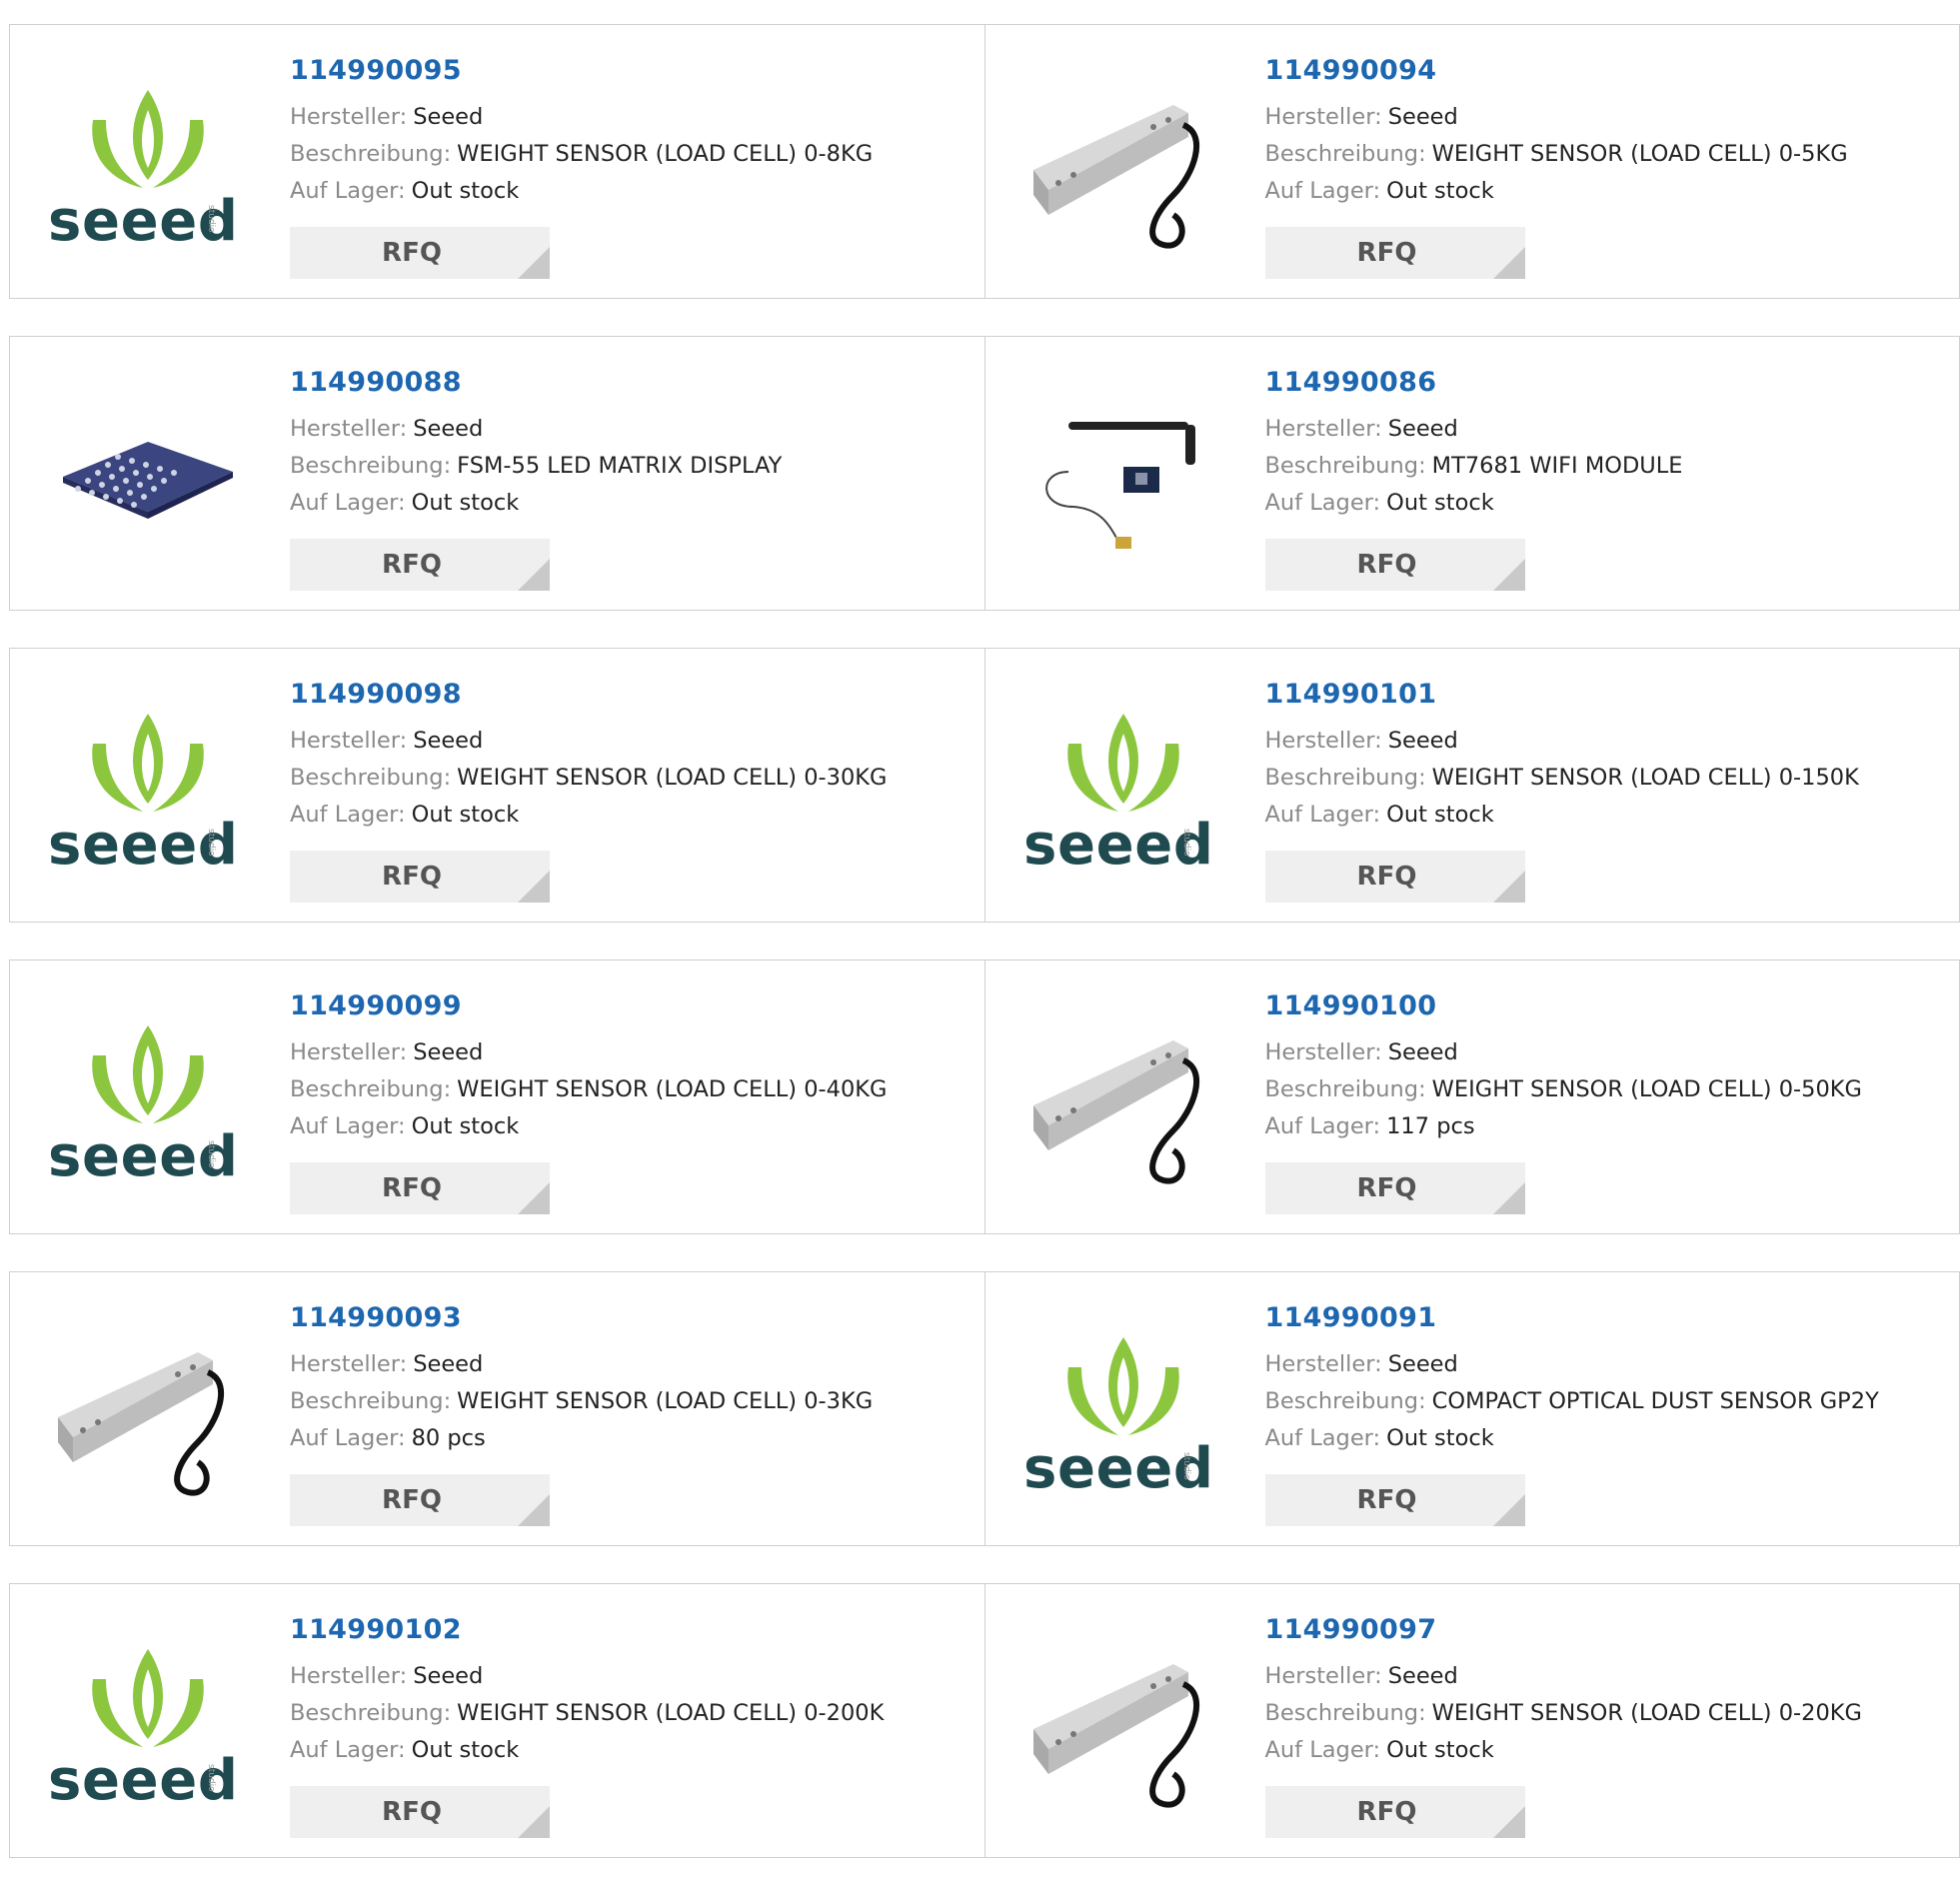 The height and width of the screenshot is (1895, 1960). Describe the element at coordinates (1564, 1636) in the screenshot. I see `part-number-link: 114990097` at that location.